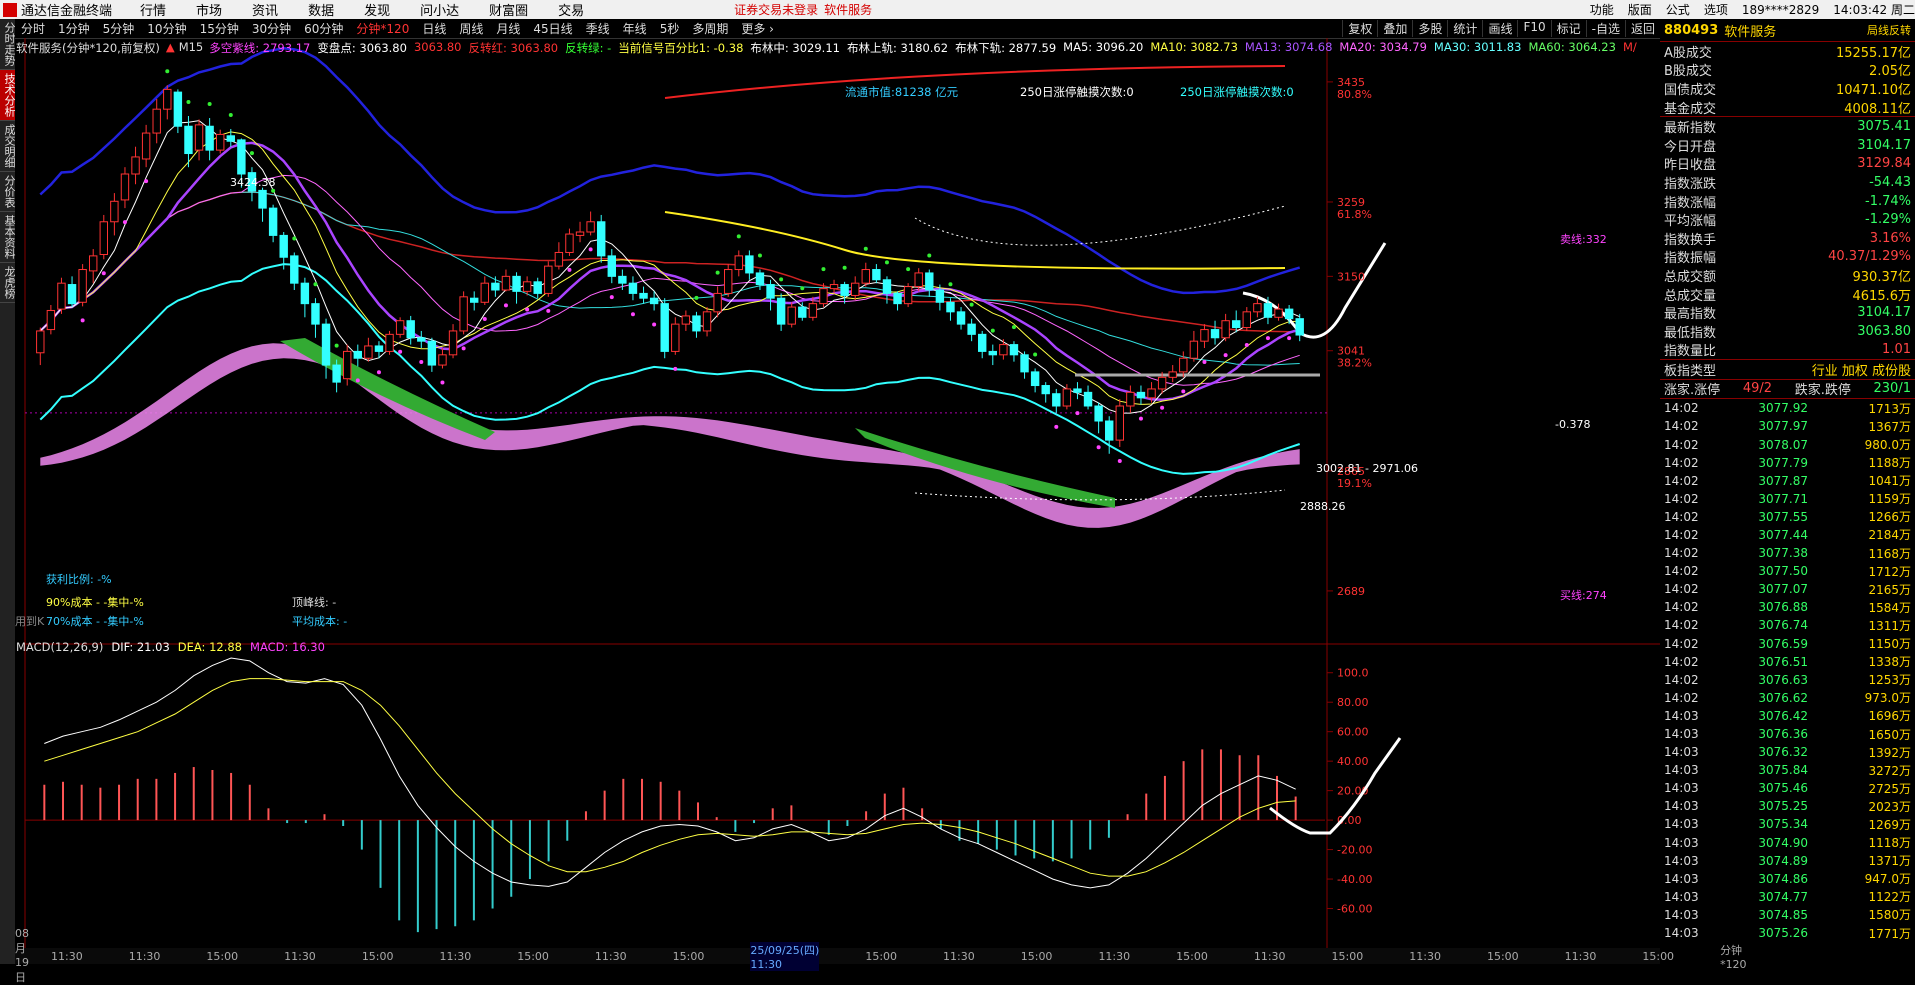  Describe the element at coordinates (1787, 861) in the screenshot. I see `tick-row: 14:03 3074.89 1371万` at that location.